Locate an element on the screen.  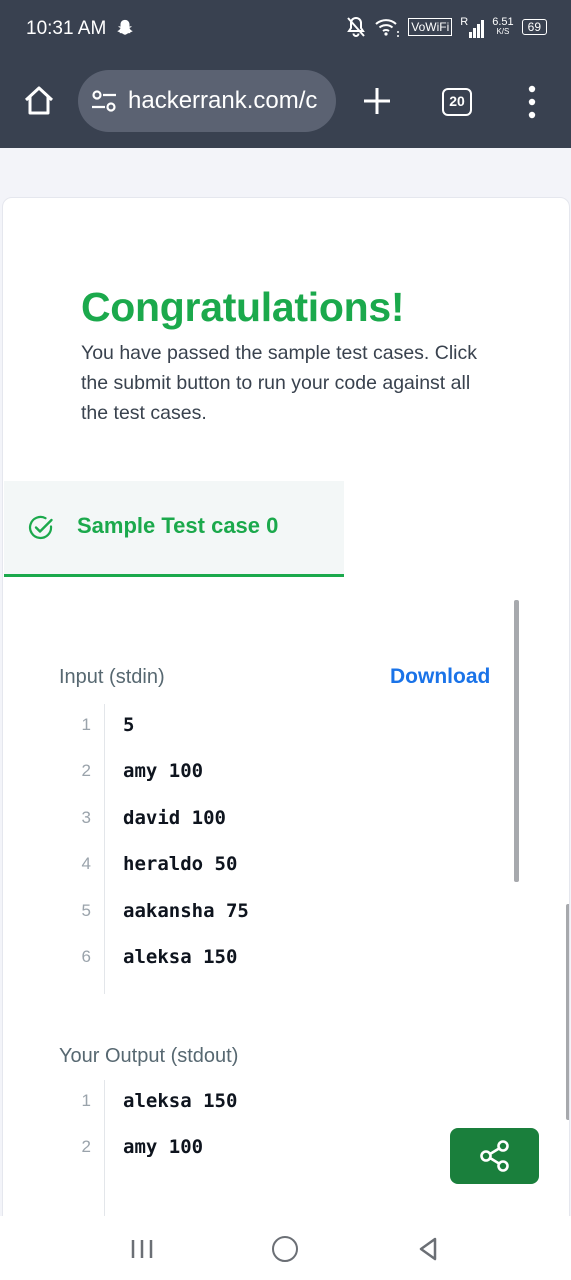
address-bar: hackerrank.com/c is located at coordinates (207, 101).